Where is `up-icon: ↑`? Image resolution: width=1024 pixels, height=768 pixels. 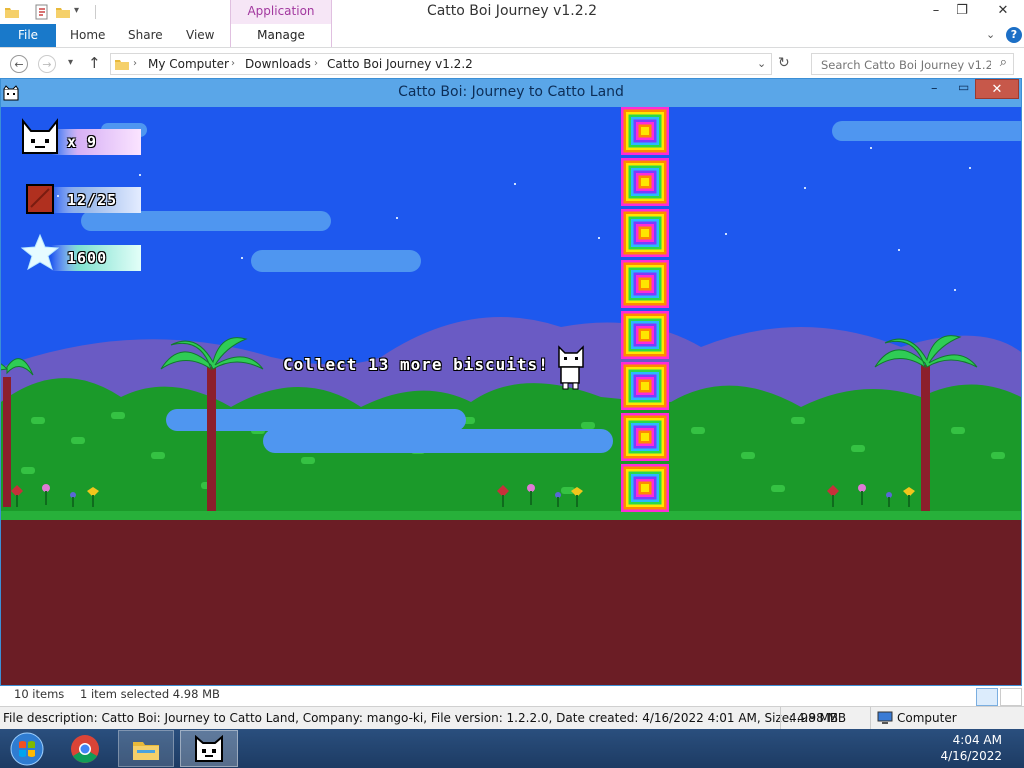
up-icon: ↑ is located at coordinates (94, 63).